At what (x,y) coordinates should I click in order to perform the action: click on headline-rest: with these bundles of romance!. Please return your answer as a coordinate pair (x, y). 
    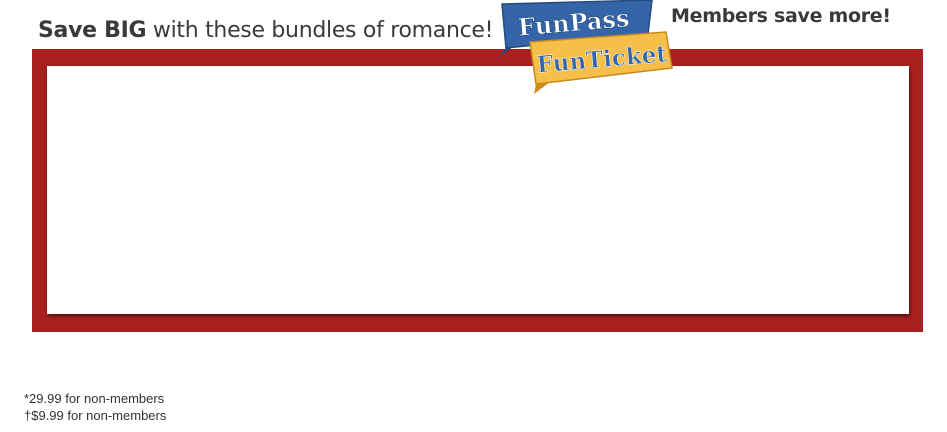
    Looking at the image, I should click on (320, 30).